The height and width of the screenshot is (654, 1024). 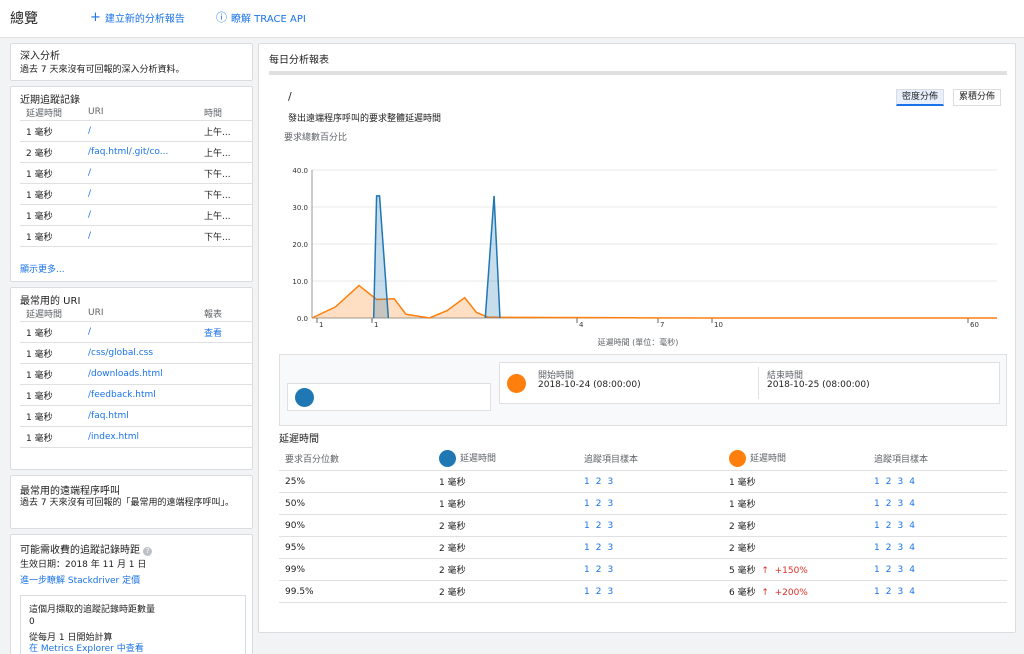 What do you see at coordinates (86, 647) in the screenshot?
I see `metrics-explorer-link: 在 Metrics Explorer 中查看` at bounding box center [86, 647].